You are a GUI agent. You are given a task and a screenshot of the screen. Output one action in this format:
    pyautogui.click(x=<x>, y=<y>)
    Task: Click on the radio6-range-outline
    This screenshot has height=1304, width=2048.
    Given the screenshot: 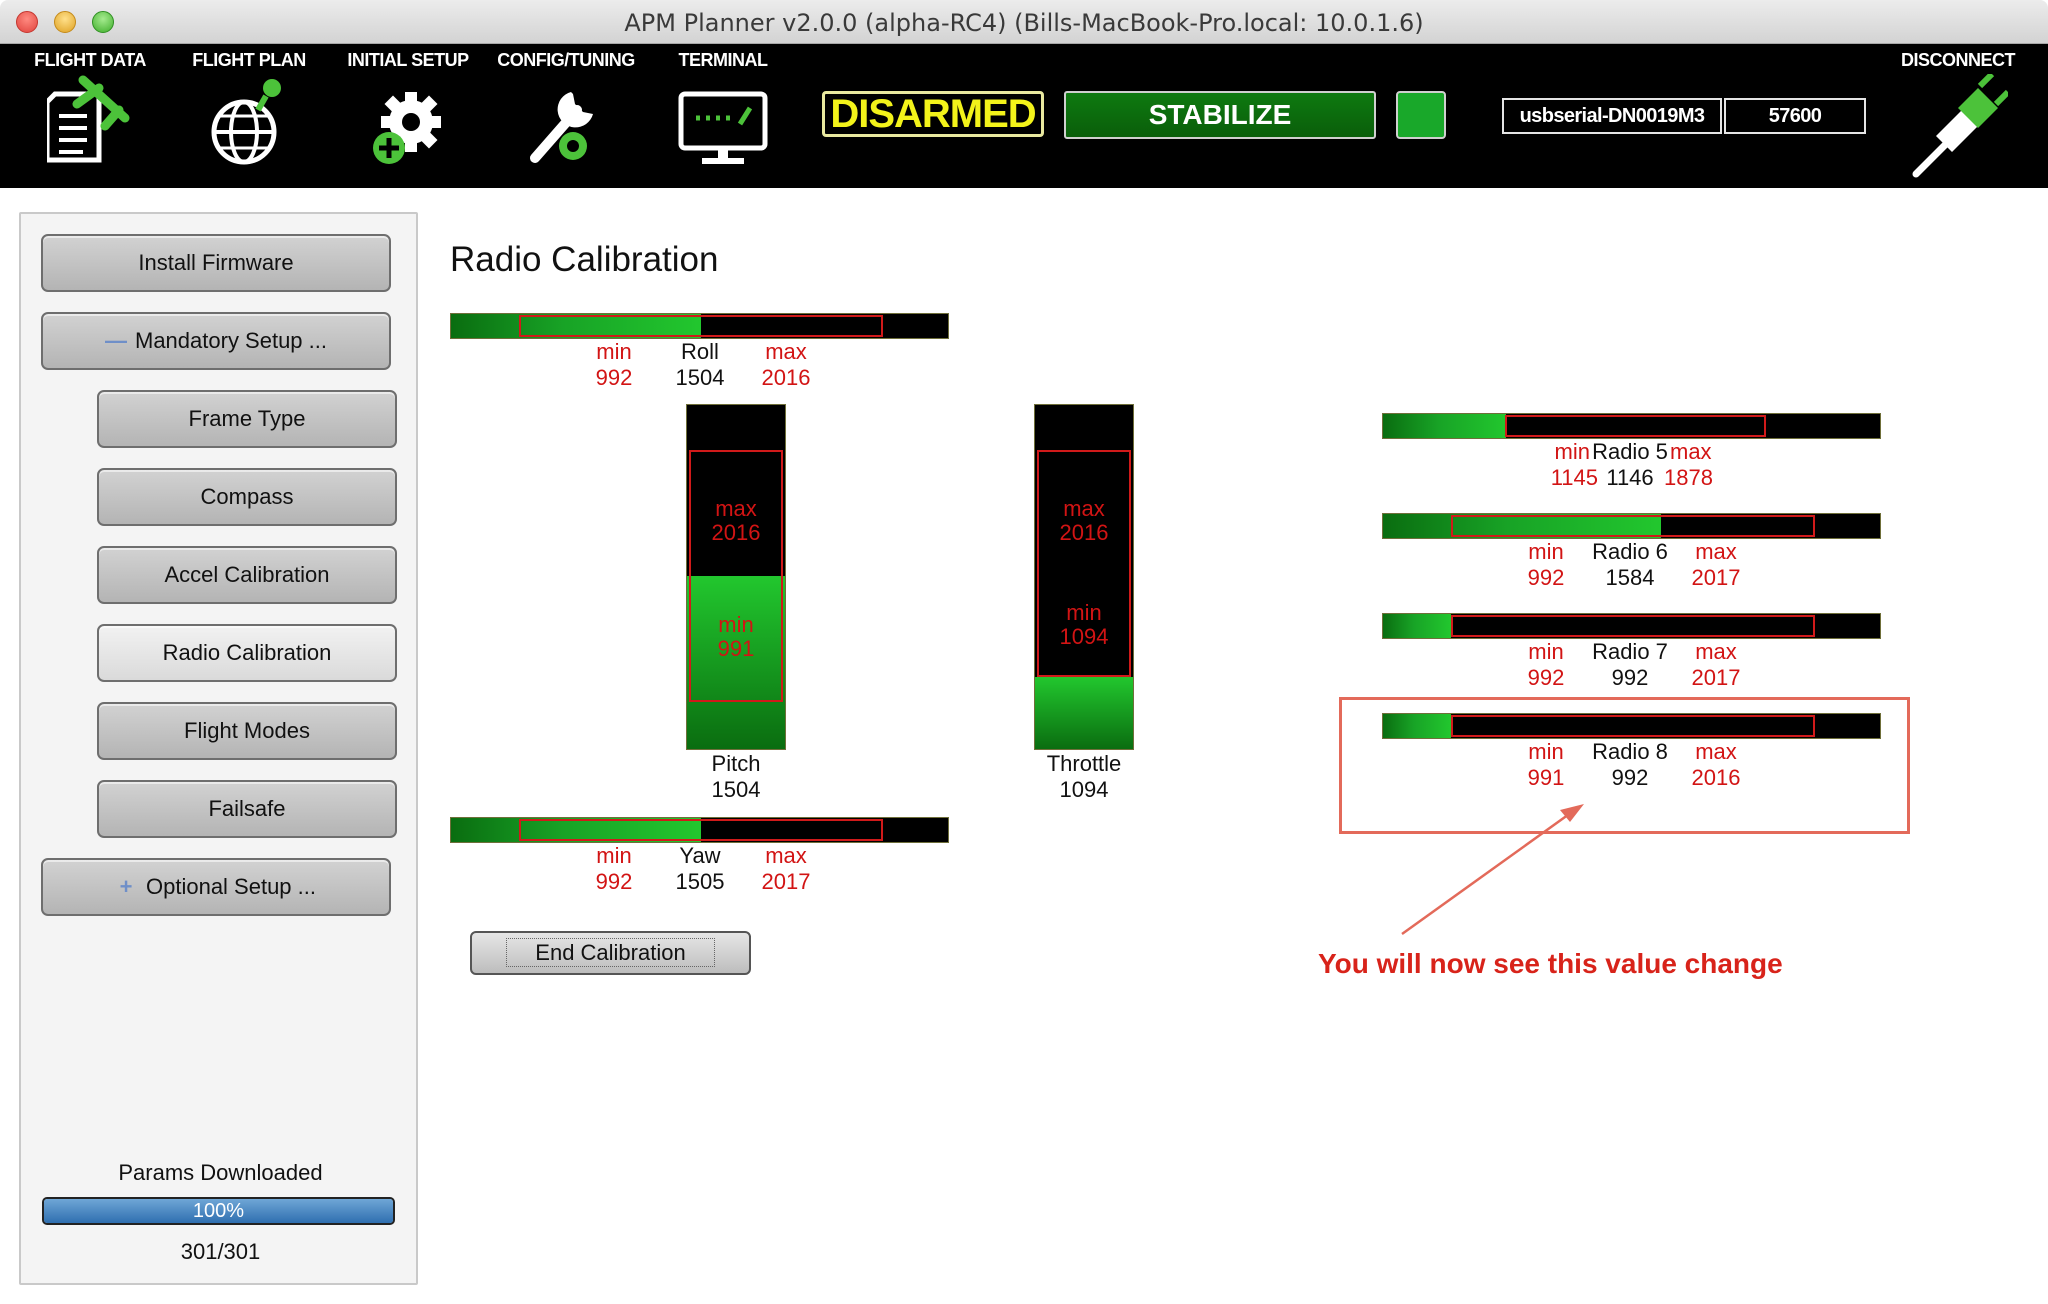 What is the action you would take?
    pyautogui.click(x=1633, y=526)
    